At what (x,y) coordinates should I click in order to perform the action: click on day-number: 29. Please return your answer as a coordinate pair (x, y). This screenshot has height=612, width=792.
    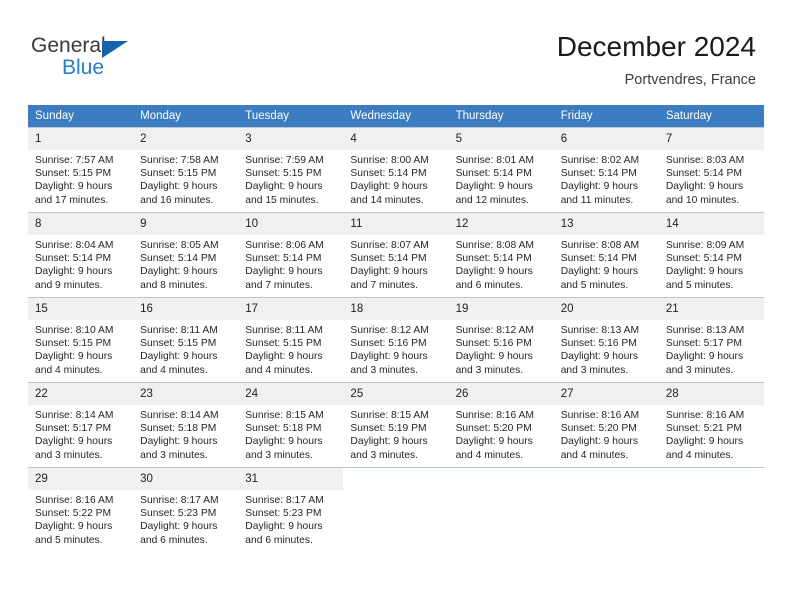
    Looking at the image, I should click on (81, 479).